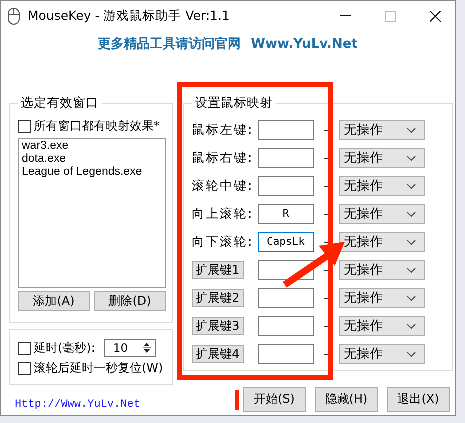 Image resolution: width=465 pixels, height=423 pixels. I want to click on footer-button: 退出(X), so click(418, 399).